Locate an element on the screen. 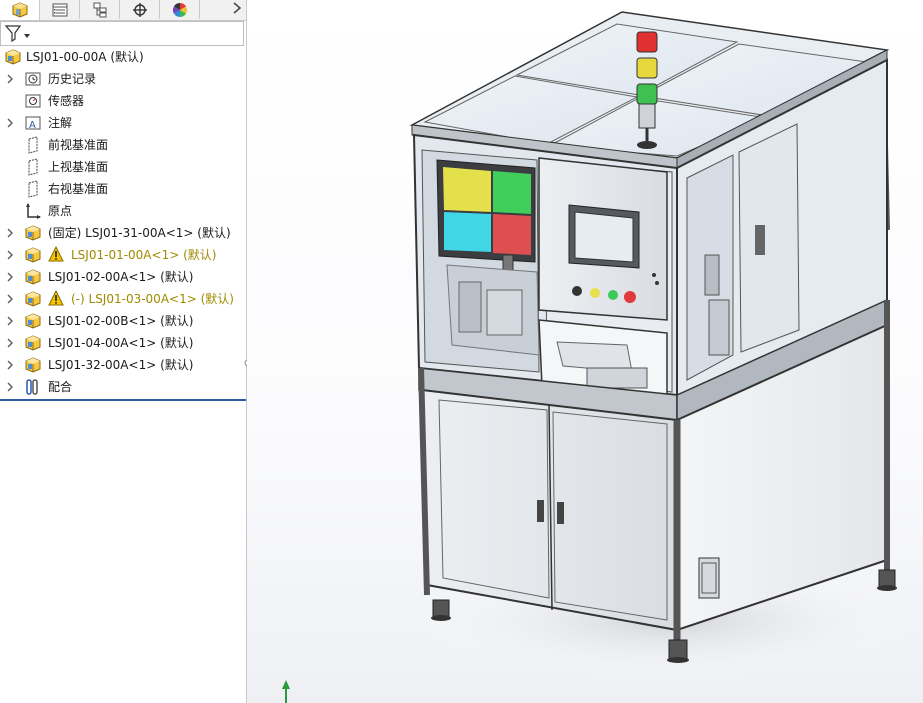 The height and width of the screenshot is (703, 923). tree-item: A 注解 is located at coordinates (123, 123).